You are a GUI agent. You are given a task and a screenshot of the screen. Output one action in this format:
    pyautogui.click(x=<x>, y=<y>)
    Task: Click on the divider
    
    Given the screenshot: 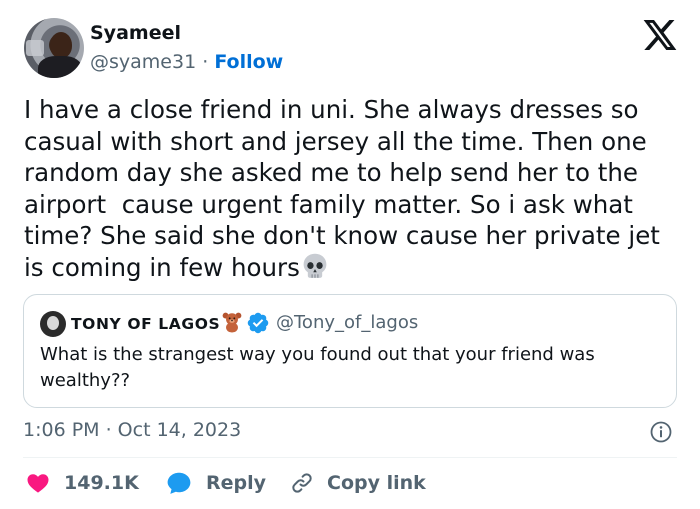 What is the action you would take?
    pyautogui.click(x=350, y=457)
    